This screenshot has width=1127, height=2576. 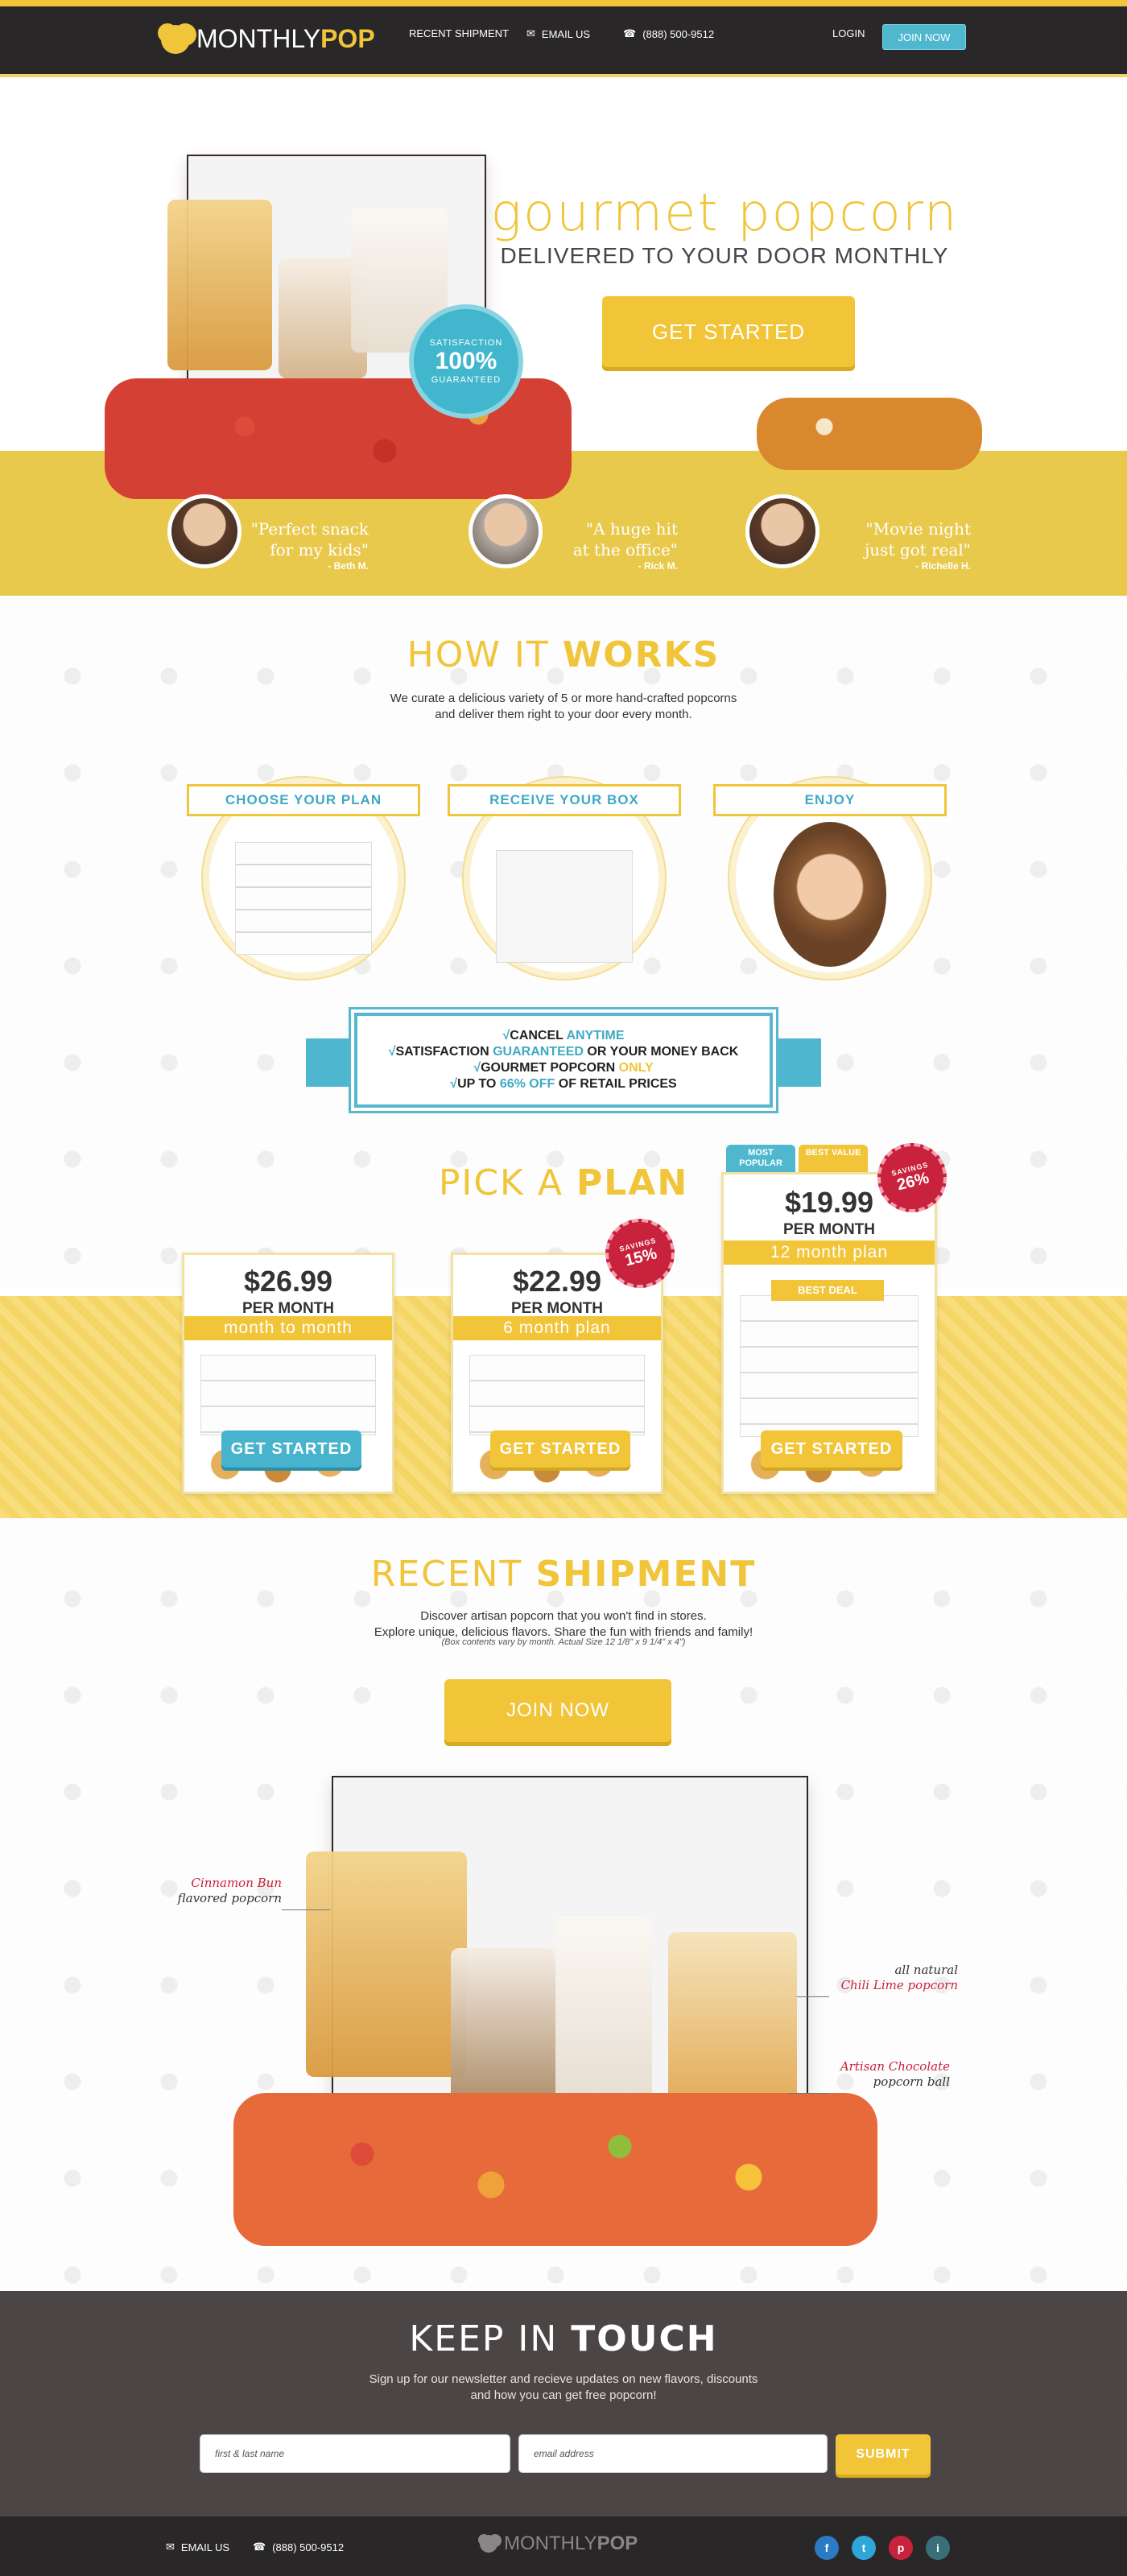 I want to click on step-ribbon: ENJOY, so click(x=830, y=800).